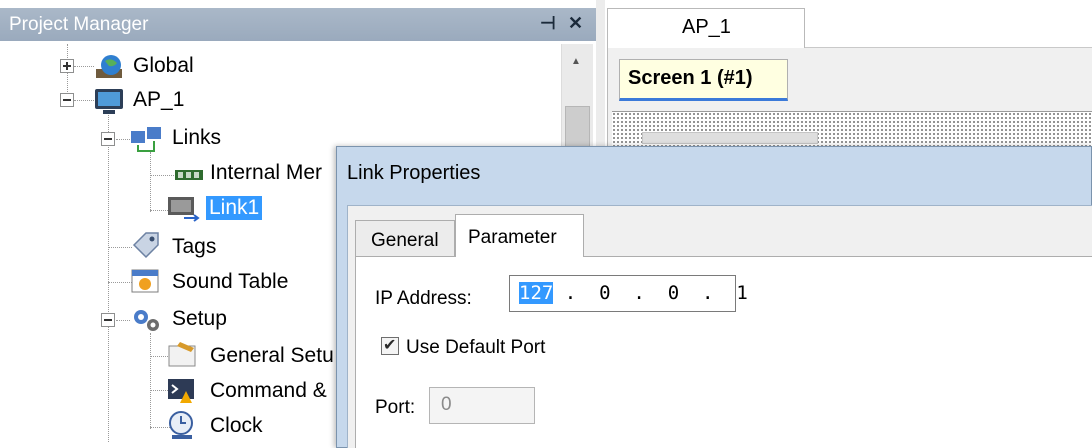 The image size is (1092, 448). I want to click on scroll-up-arrow-icon: ▲, so click(576, 61).